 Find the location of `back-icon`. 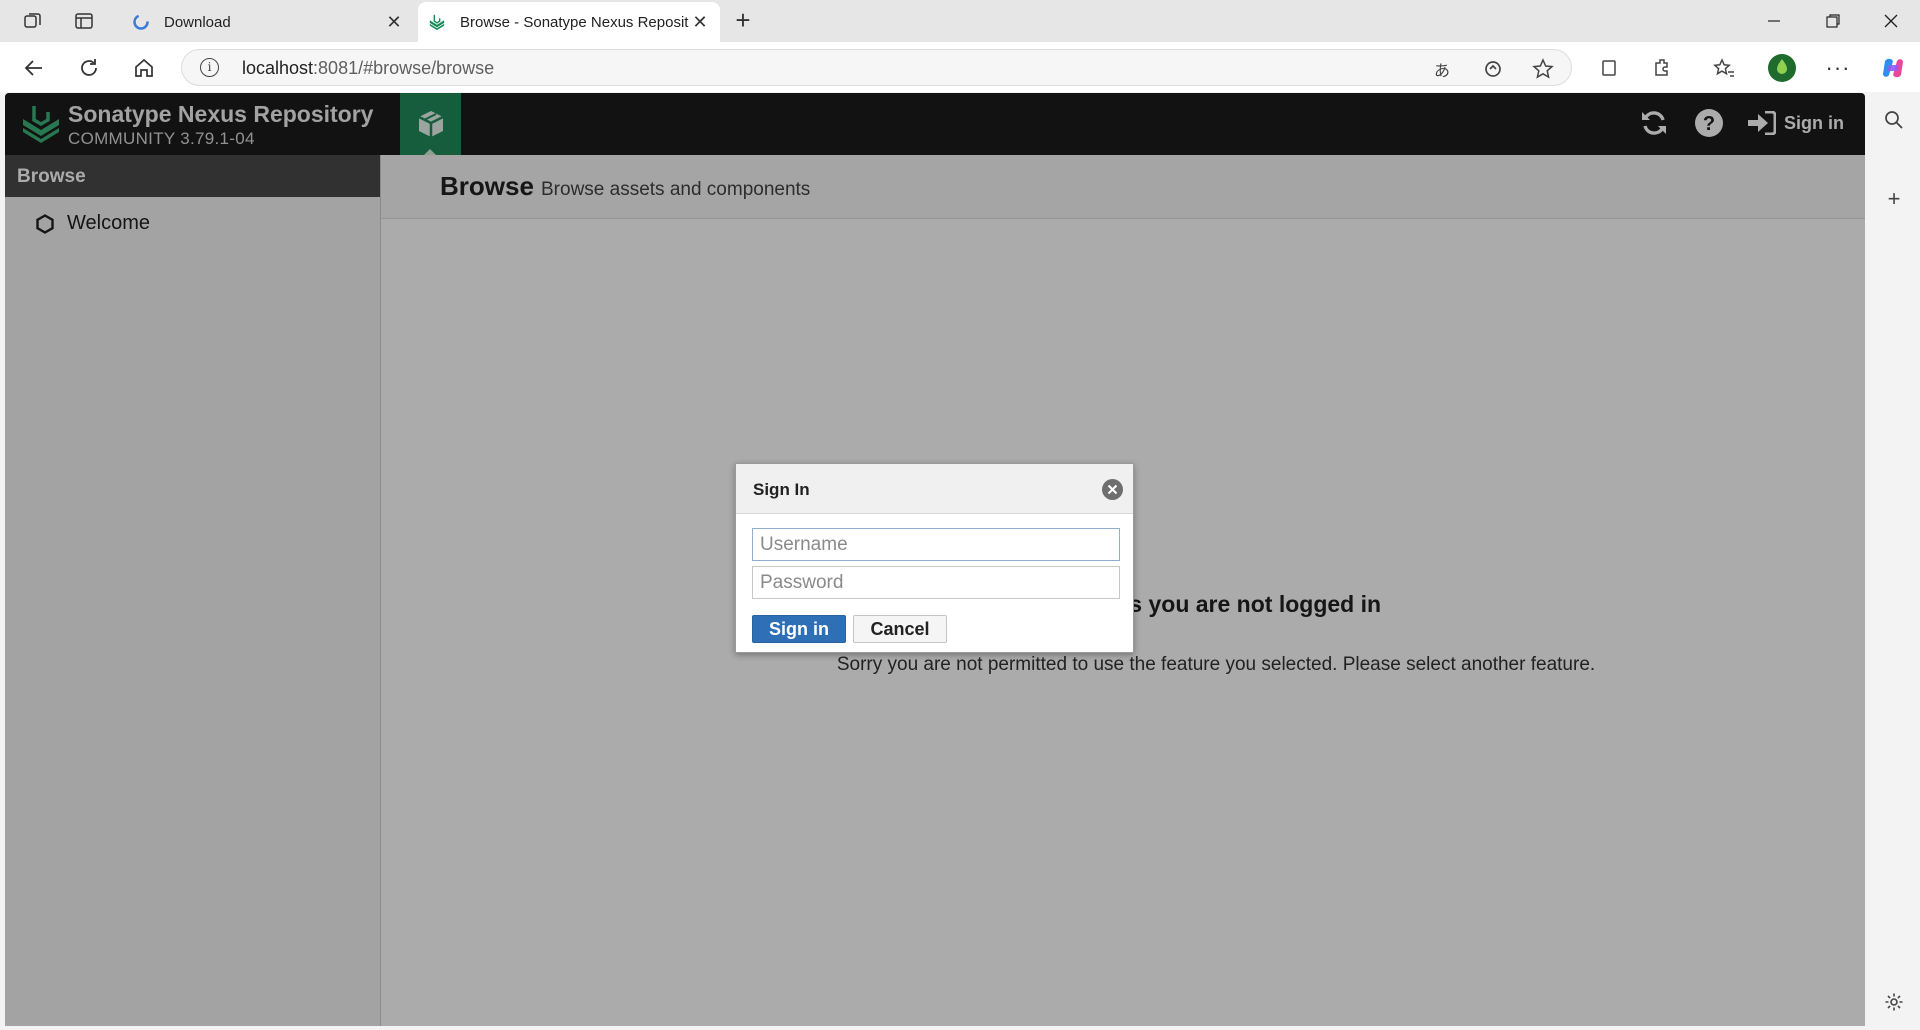

back-icon is located at coordinates (34, 68).